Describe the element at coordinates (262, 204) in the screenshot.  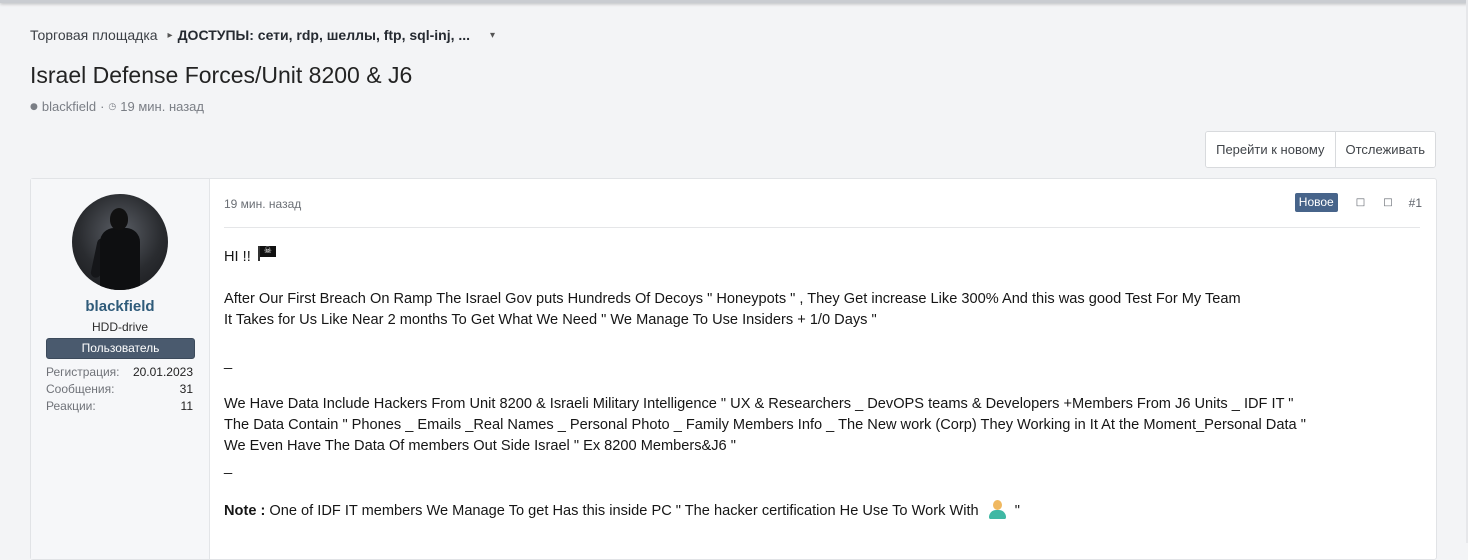
I see `post-date: 19 мин. назад` at that location.